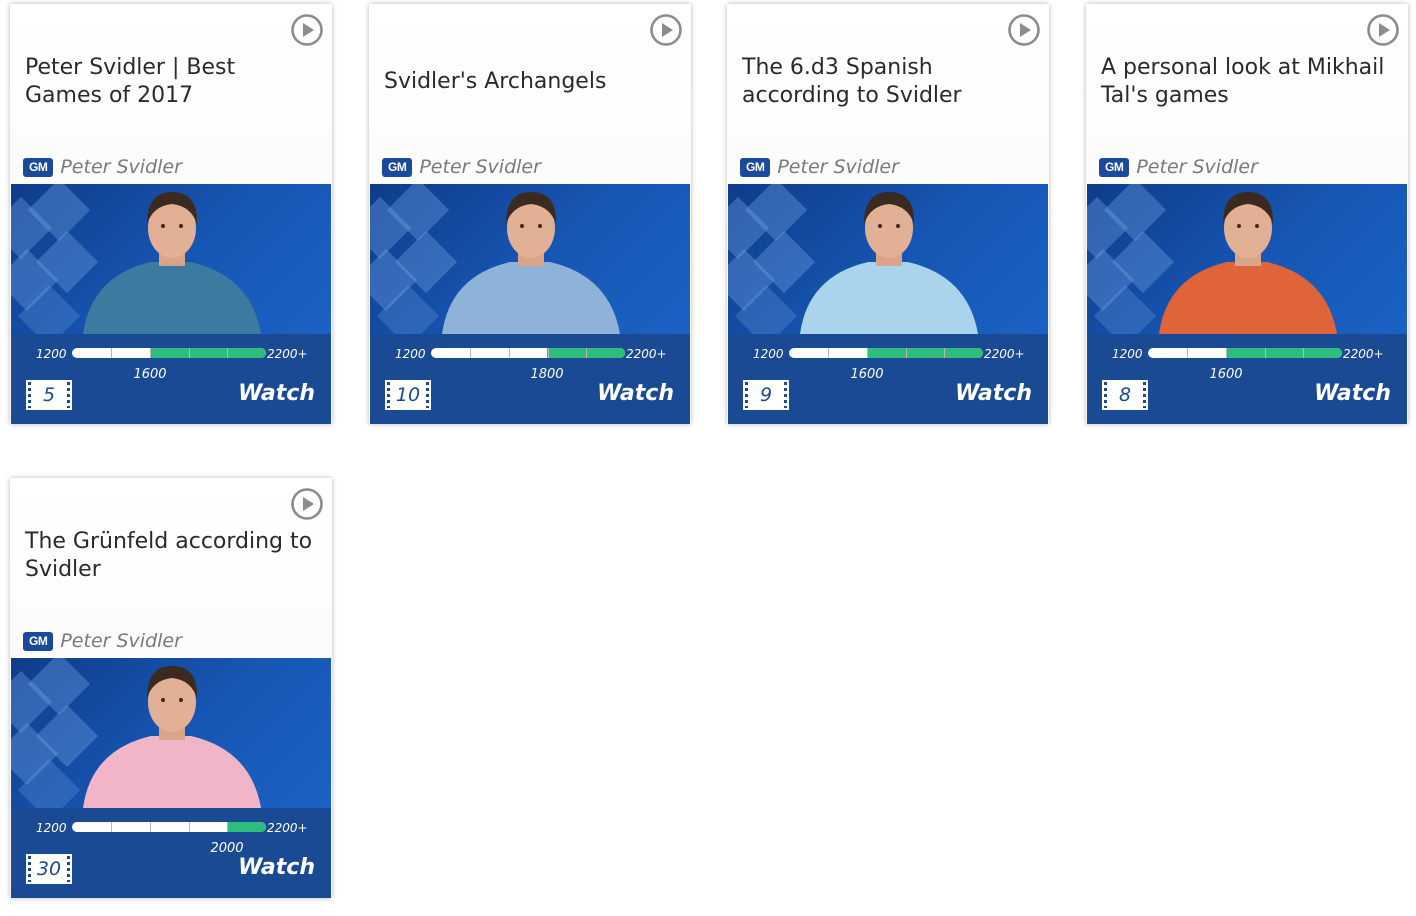 This screenshot has width=1416, height=916. I want to click on course-title: The Grünfeld according to Svidler, so click(171, 556).